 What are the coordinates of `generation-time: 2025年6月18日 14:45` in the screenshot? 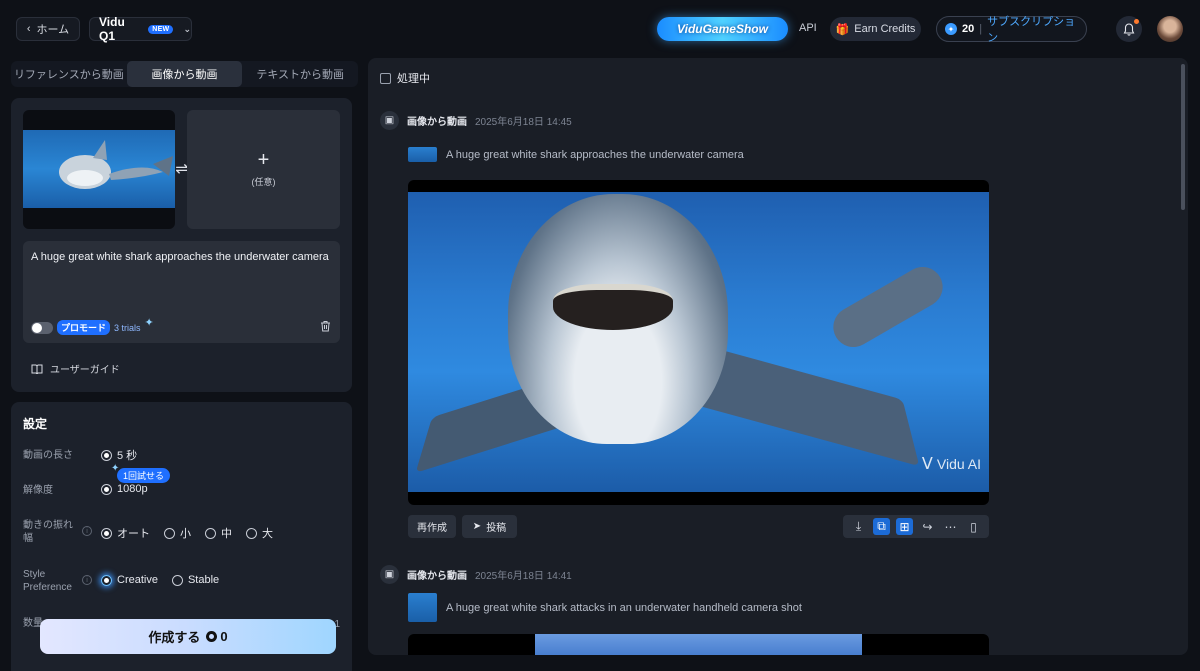 It's located at (523, 122).